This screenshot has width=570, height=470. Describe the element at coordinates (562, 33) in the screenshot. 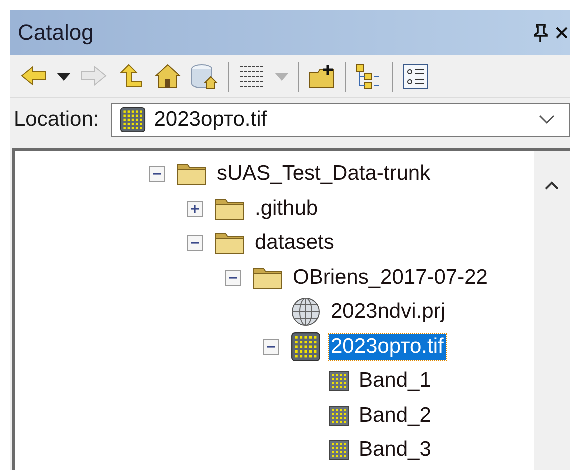

I see `close-icon` at that location.